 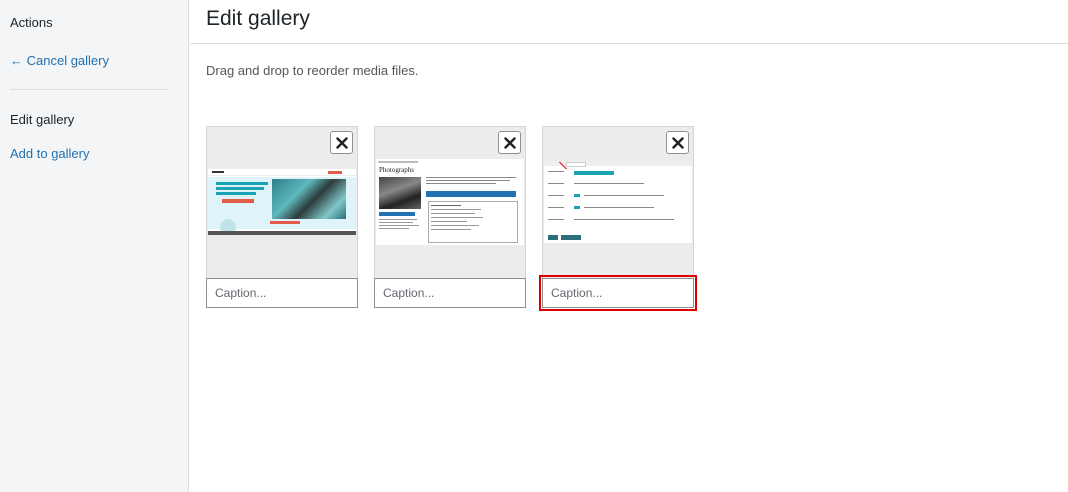 I want to click on page-title: Edit gallery, so click(x=258, y=18).